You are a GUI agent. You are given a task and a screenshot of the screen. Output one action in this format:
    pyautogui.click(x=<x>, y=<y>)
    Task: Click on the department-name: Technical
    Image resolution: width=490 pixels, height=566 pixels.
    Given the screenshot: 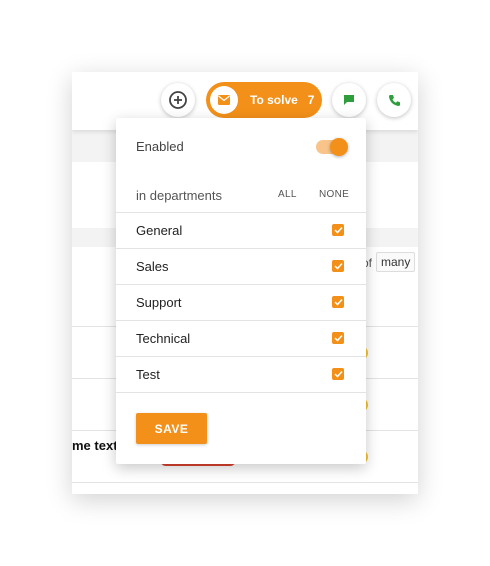 What is the action you would take?
    pyautogui.click(x=163, y=338)
    